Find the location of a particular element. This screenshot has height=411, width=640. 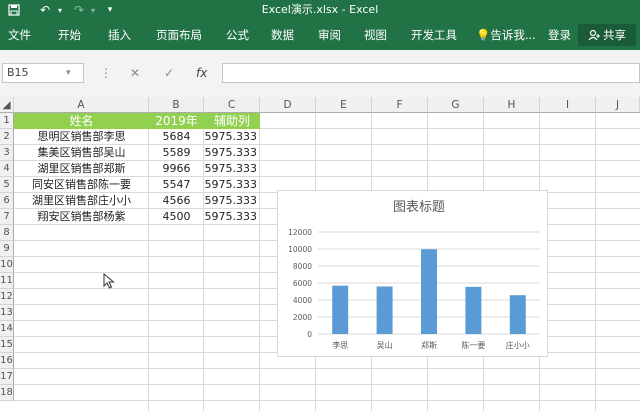

tab-insert: 插入 is located at coordinates (119, 35).